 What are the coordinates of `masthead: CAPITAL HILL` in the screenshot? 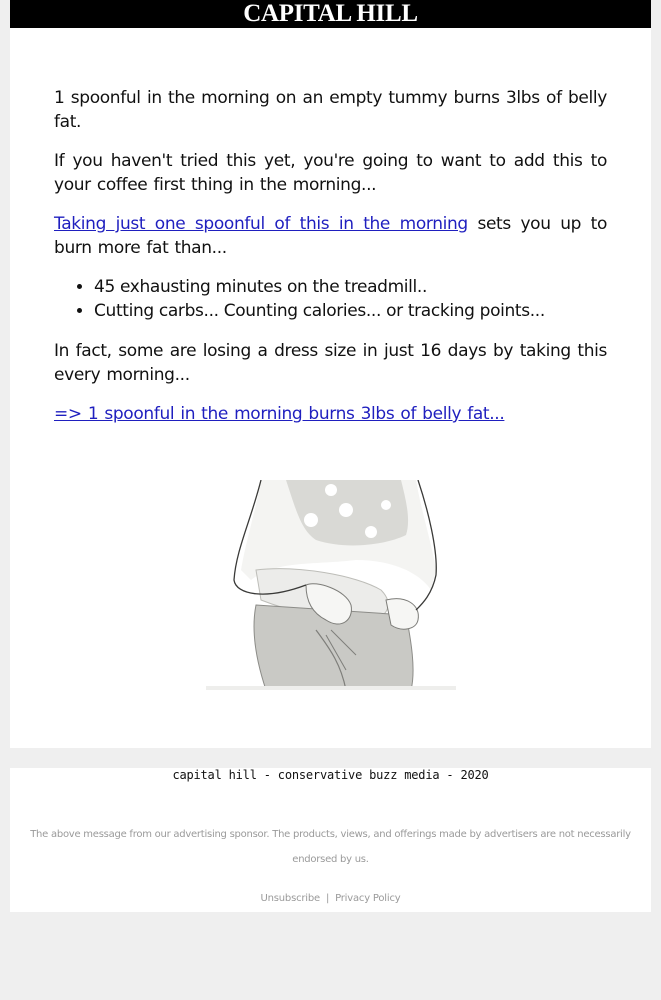 It's located at (330, 14).